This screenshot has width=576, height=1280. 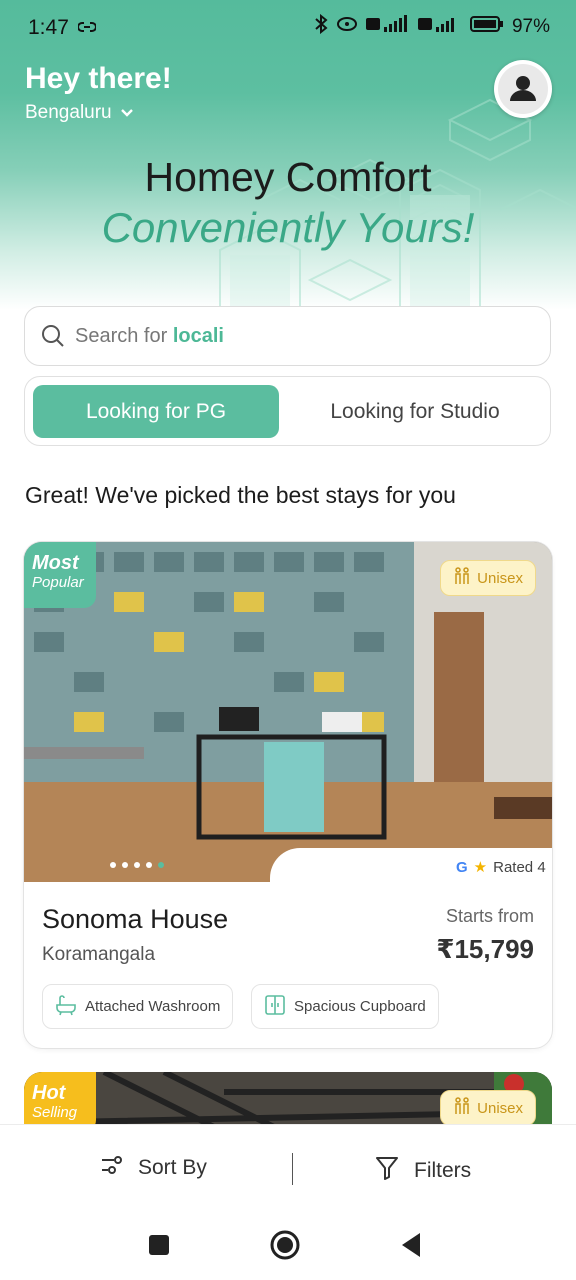 What do you see at coordinates (172, 1167) in the screenshot?
I see `sort-label: Sort By` at bounding box center [172, 1167].